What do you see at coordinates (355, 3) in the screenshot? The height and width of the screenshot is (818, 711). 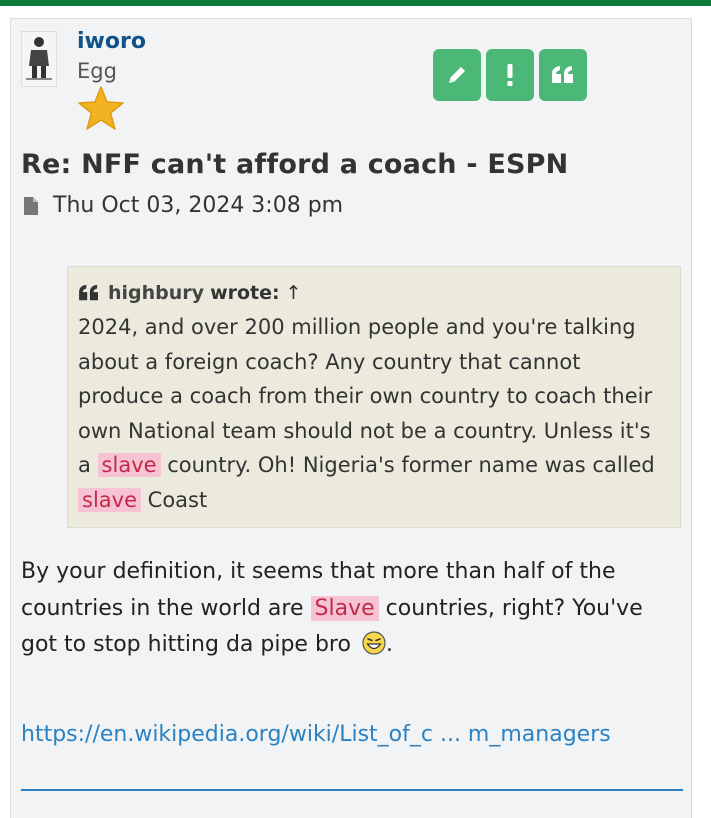 I see `top-bar` at bounding box center [355, 3].